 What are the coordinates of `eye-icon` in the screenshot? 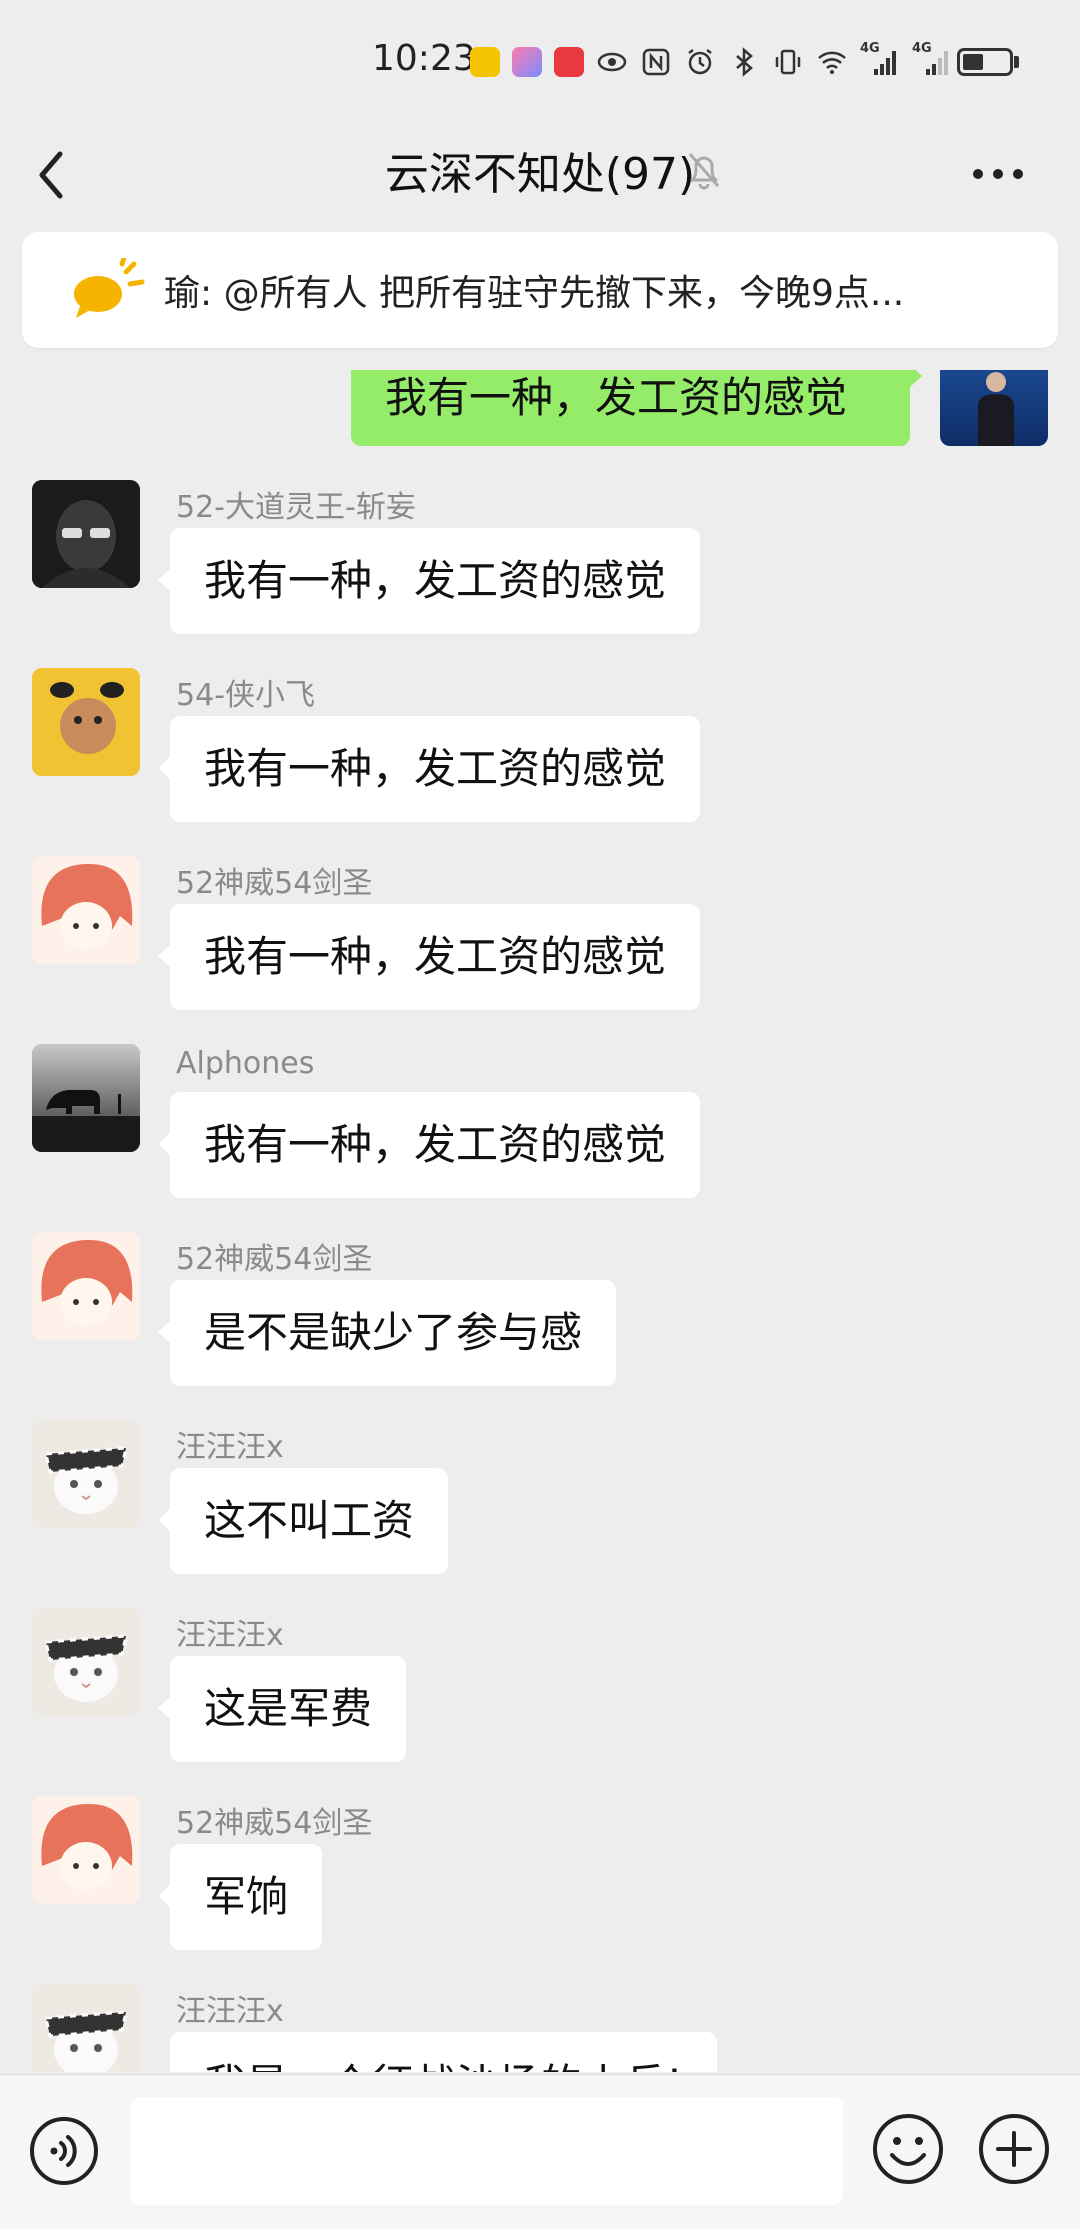 It's located at (612, 62).